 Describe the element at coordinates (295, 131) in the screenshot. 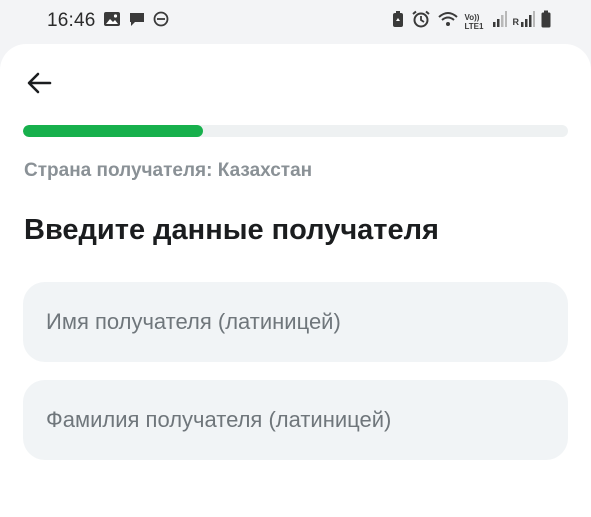

I see `progress-bar` at that location.